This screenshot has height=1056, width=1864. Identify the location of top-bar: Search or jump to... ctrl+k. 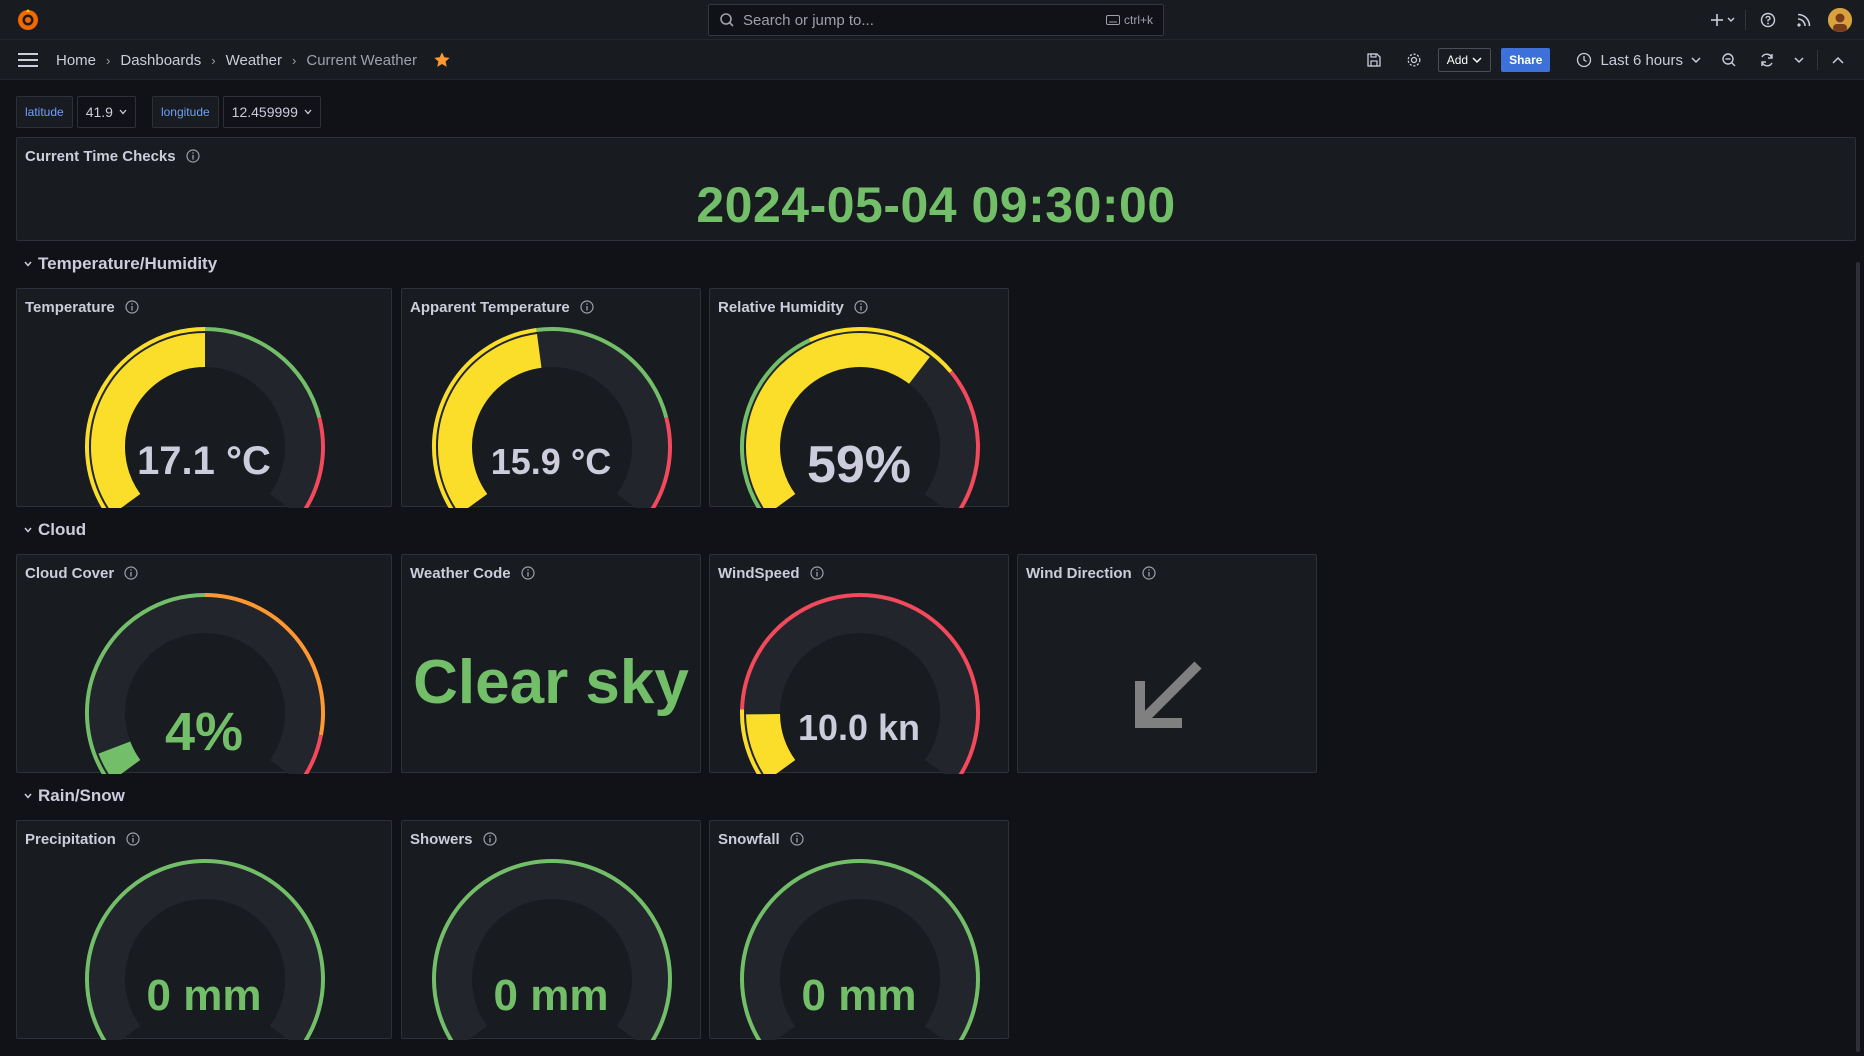
(932, 20).